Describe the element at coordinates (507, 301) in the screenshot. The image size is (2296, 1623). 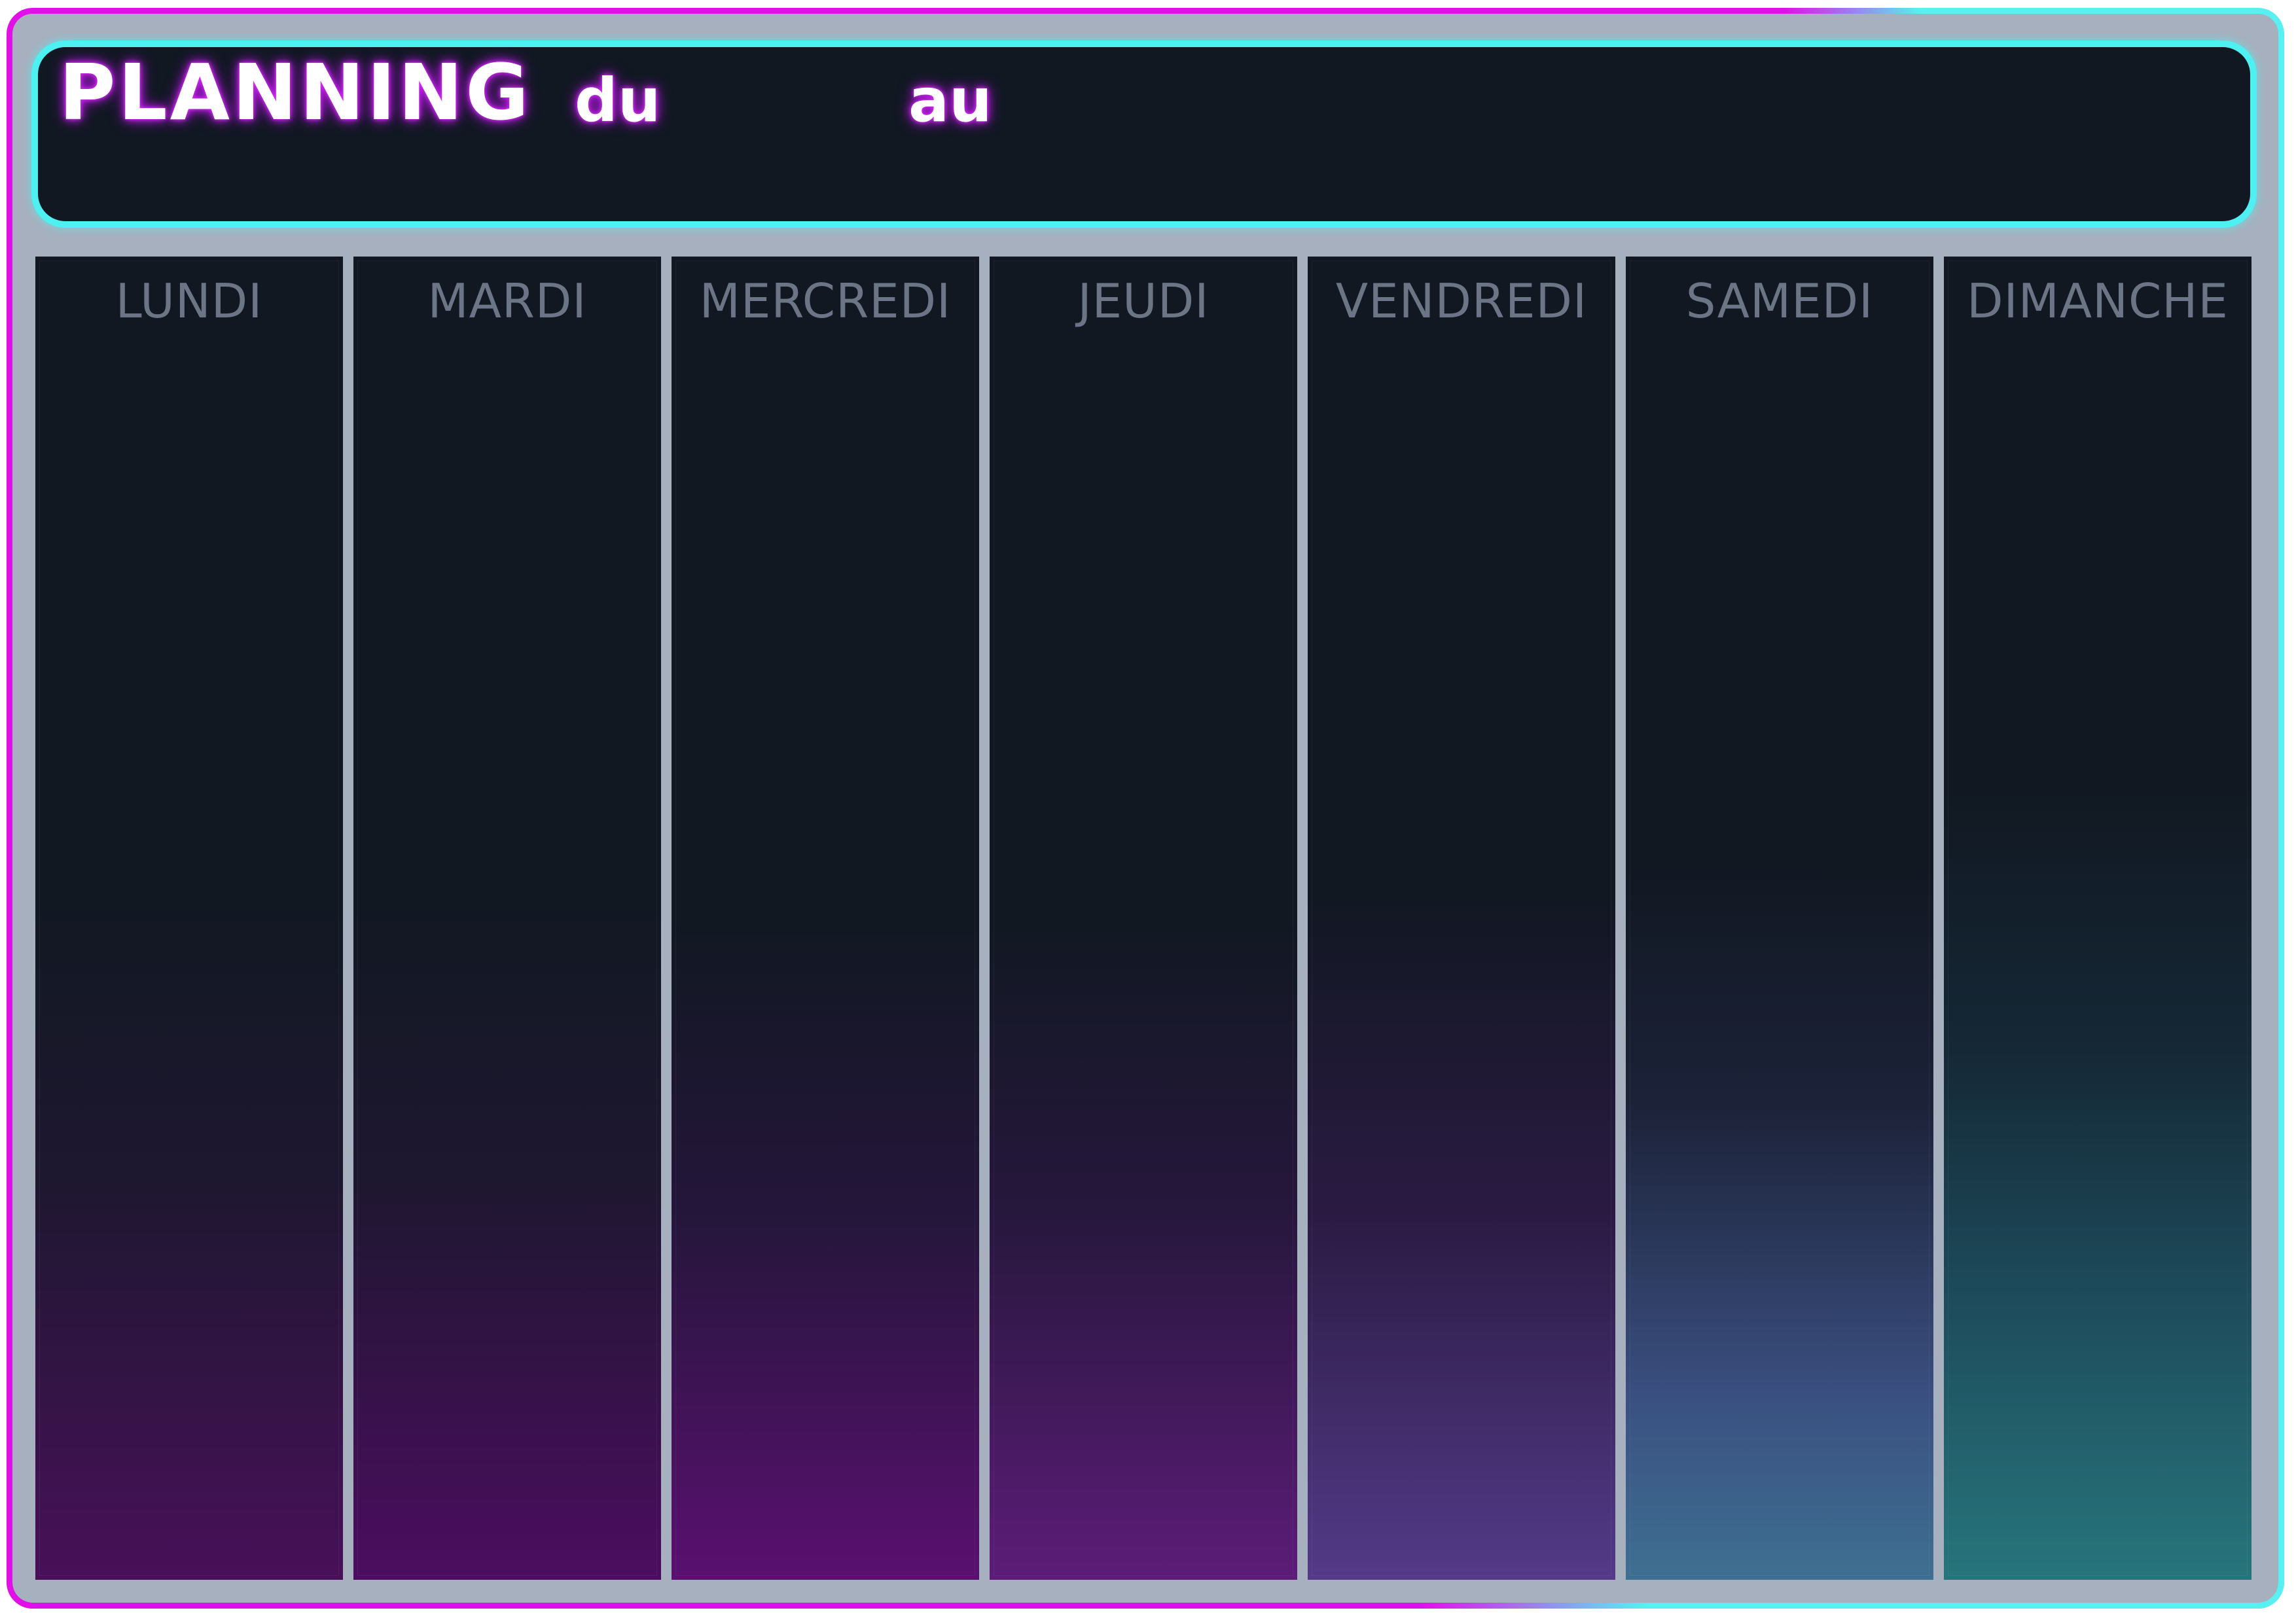
I see `day-label: MARDI` at that location.